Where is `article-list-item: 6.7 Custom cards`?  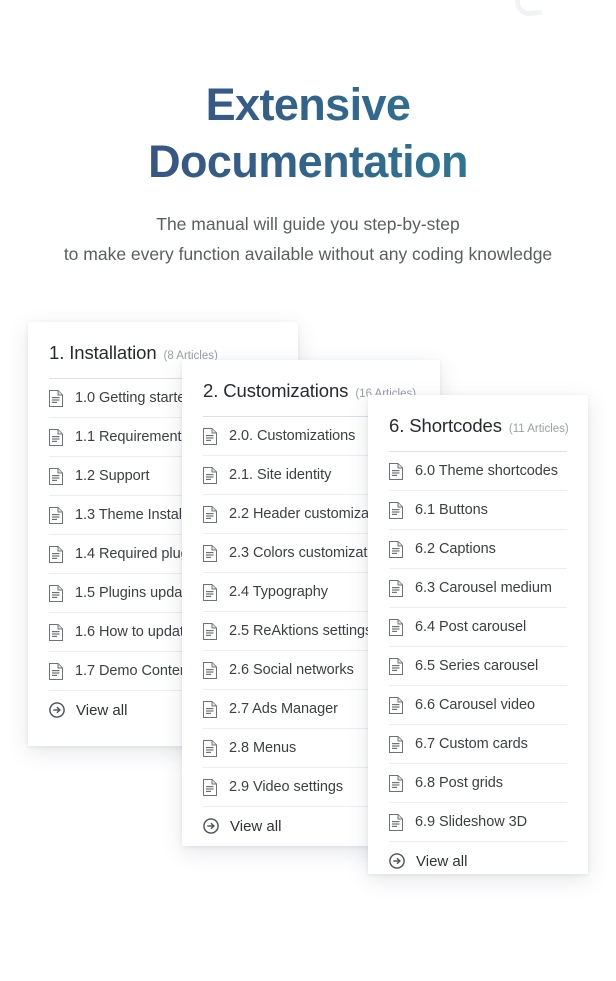
article-list-item: 6.7 Custom cards is located at coordinates (478, 743).